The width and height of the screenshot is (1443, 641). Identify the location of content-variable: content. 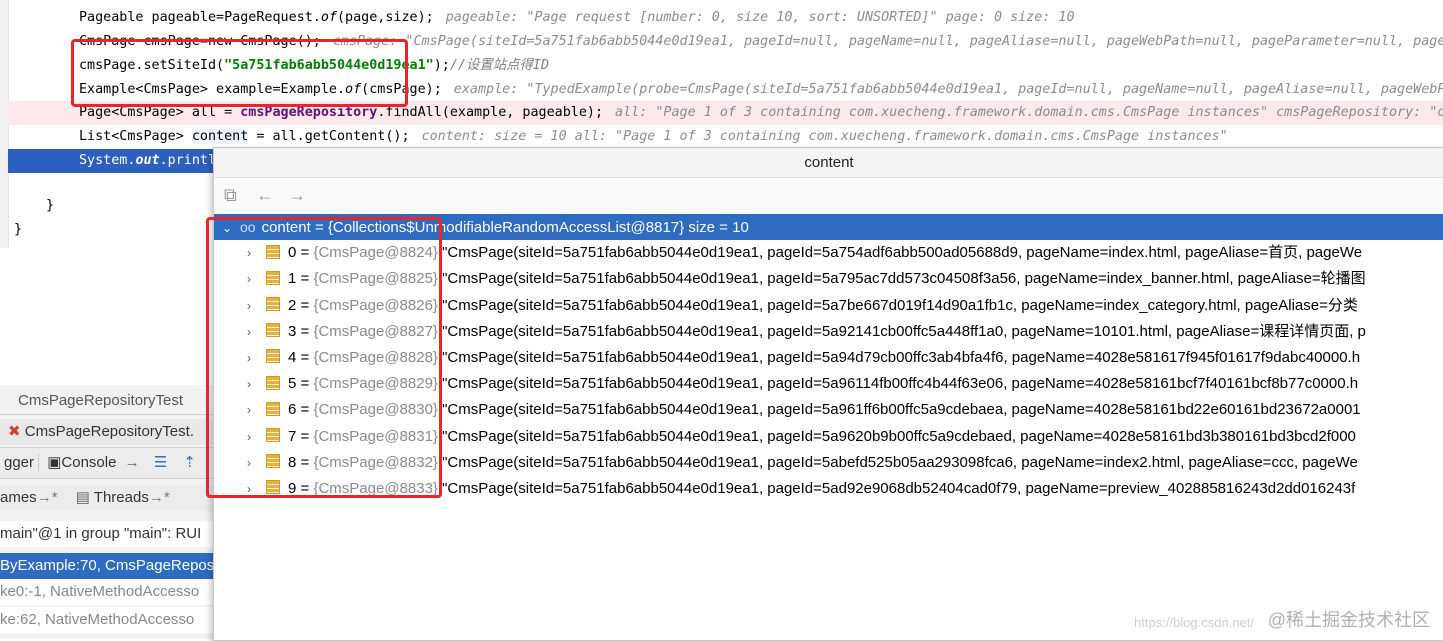
(220, 136).